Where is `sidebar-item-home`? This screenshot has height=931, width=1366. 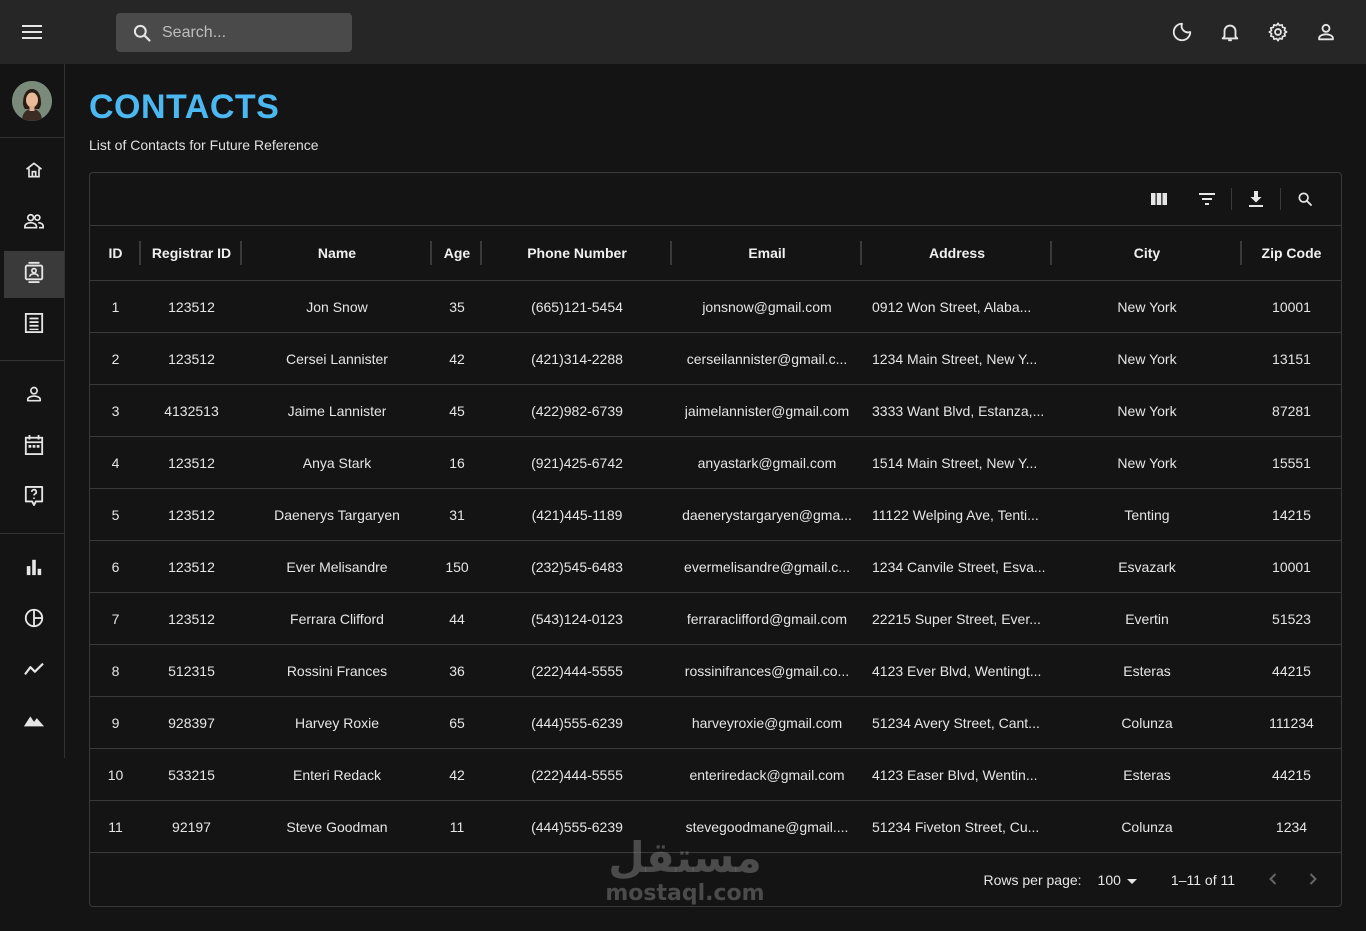
sidebar-item-home is located at coordinates (34, 172).